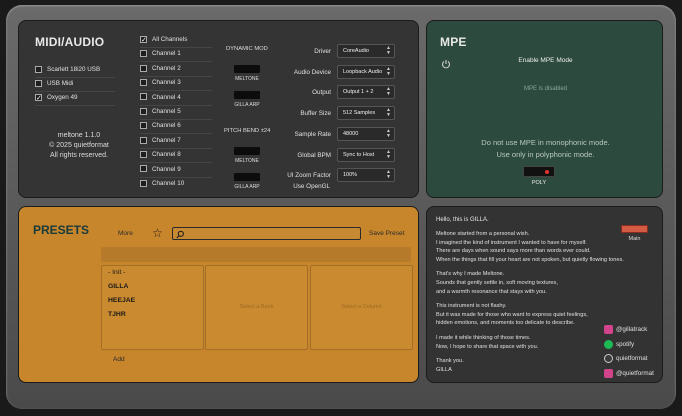  Describe the element at coordinates (545, 89) in the screenshot. I see `mpe-status: MPE is disabled` at that location.